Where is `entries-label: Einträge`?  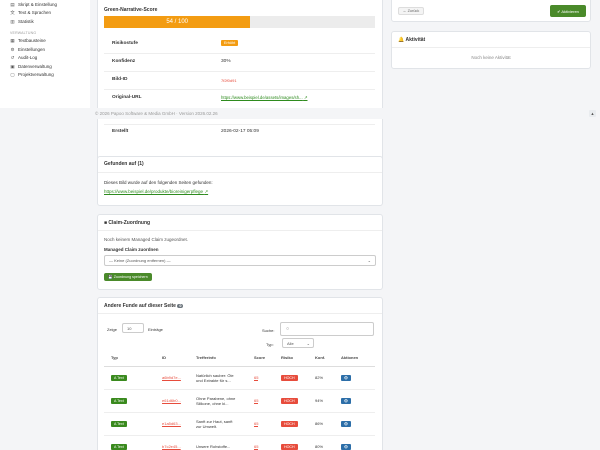
entries-label: Einträge is located at coordinates (155, 329).